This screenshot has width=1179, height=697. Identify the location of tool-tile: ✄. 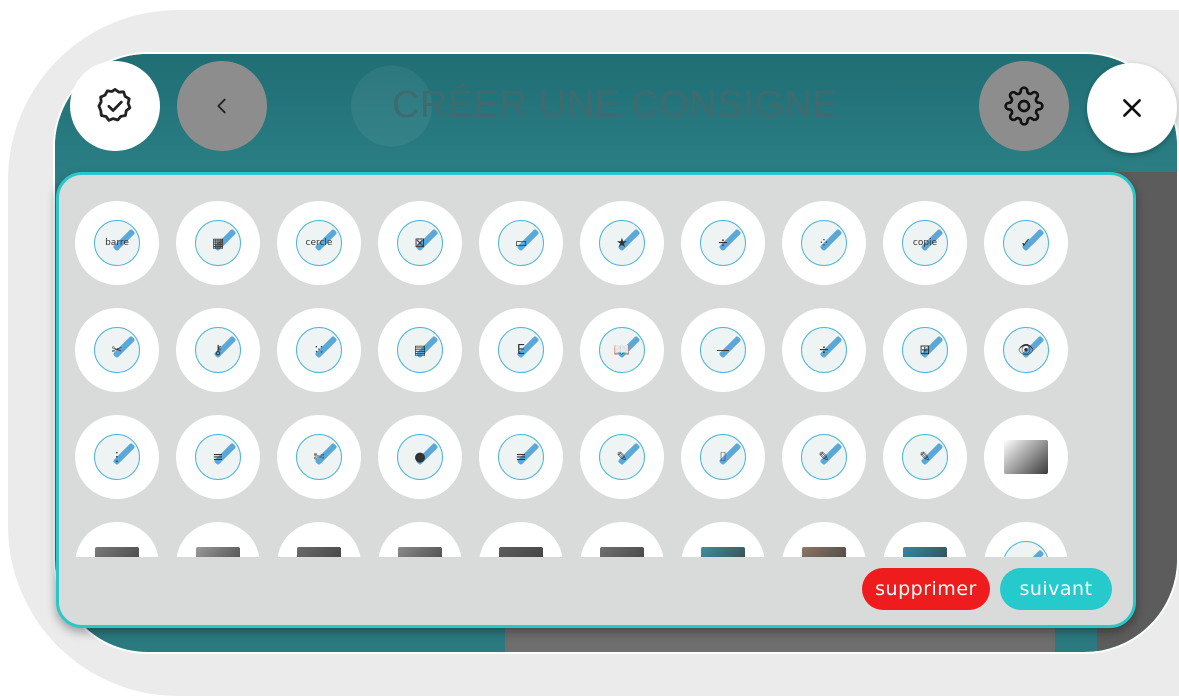
(319, 457).